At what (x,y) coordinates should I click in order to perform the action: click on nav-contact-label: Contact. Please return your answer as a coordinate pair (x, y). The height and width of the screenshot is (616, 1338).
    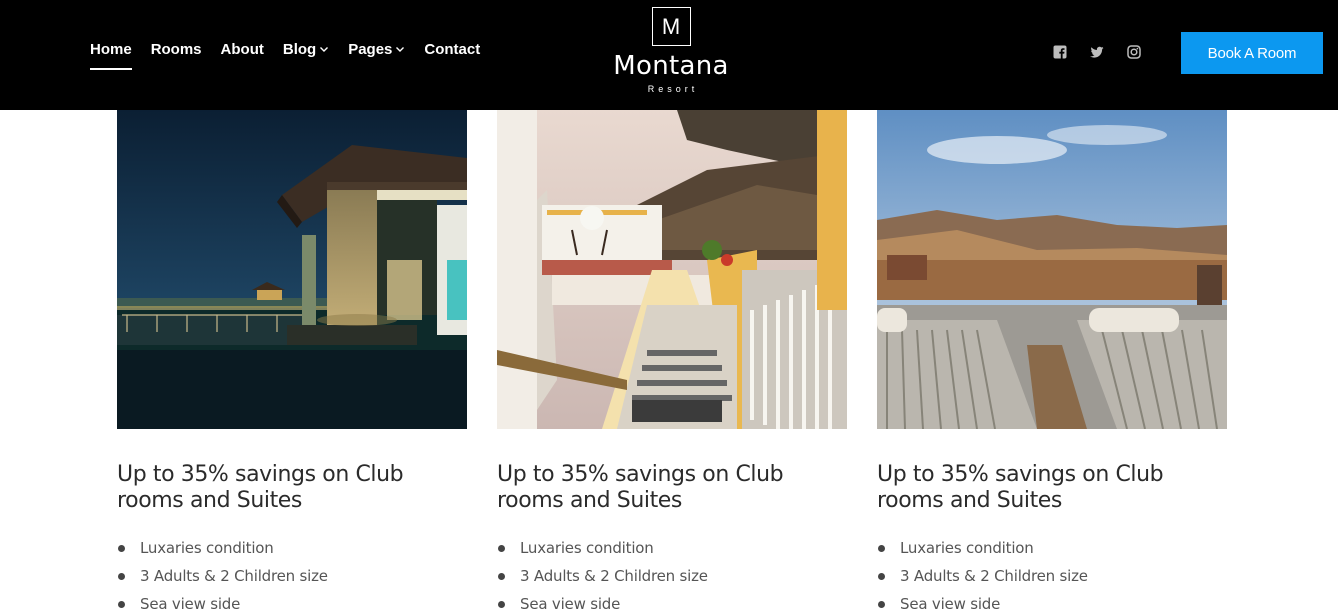
    Looking at the image, I should click on (452, 49).